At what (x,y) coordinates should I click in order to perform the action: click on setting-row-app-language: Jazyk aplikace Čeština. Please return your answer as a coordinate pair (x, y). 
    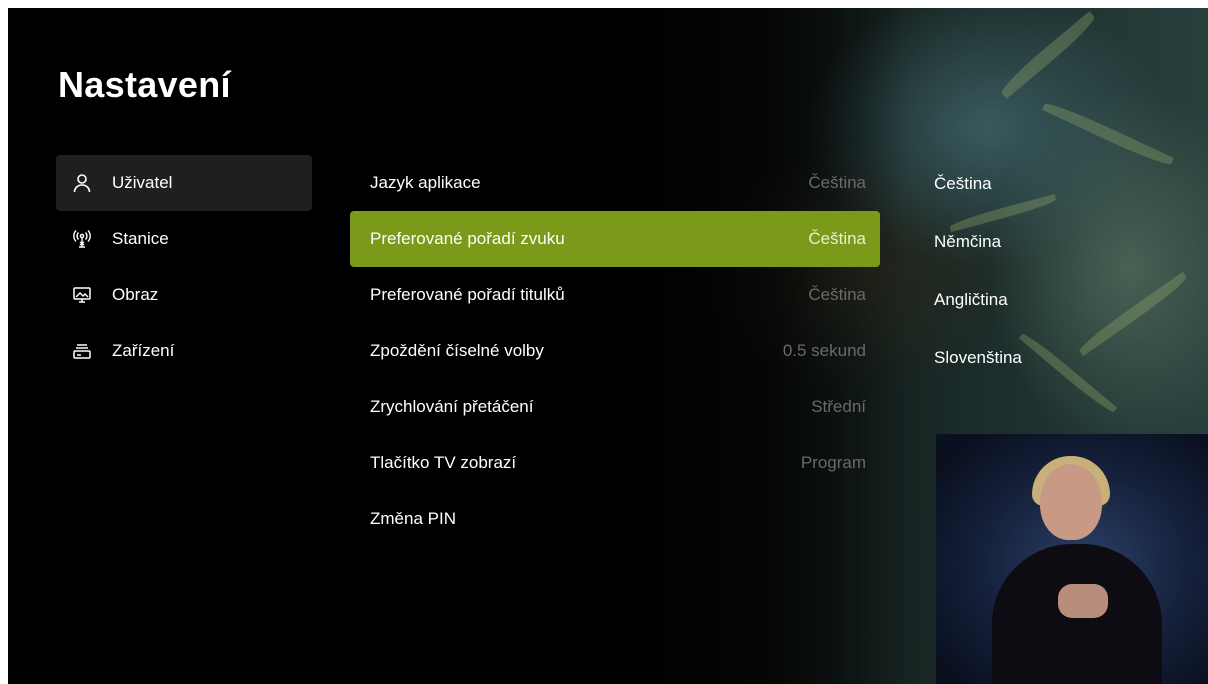
    Looking at the image, I should click on (615, 183).